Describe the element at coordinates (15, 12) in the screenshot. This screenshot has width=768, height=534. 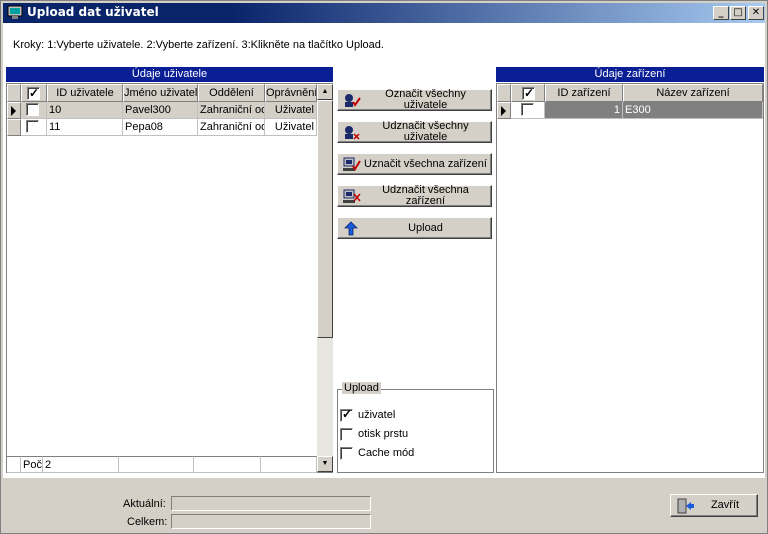
I see `app-icon` at that location.